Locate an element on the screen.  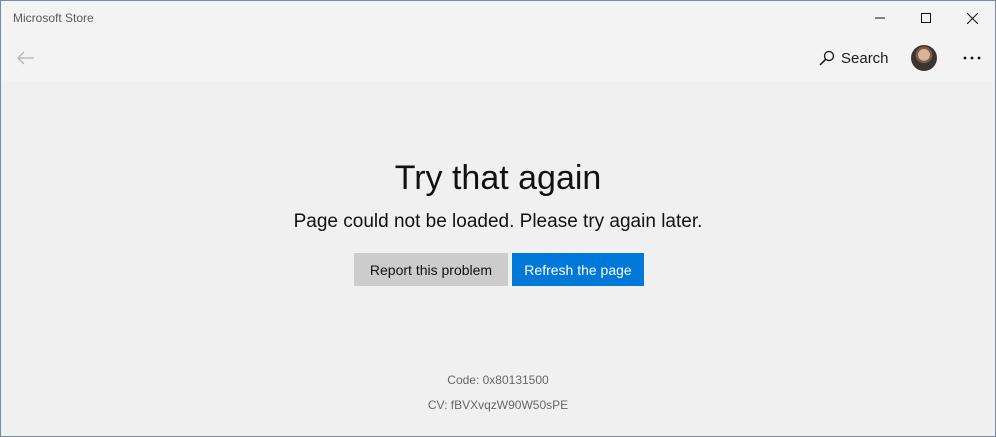
back-button is located at coordinates (26, 58).